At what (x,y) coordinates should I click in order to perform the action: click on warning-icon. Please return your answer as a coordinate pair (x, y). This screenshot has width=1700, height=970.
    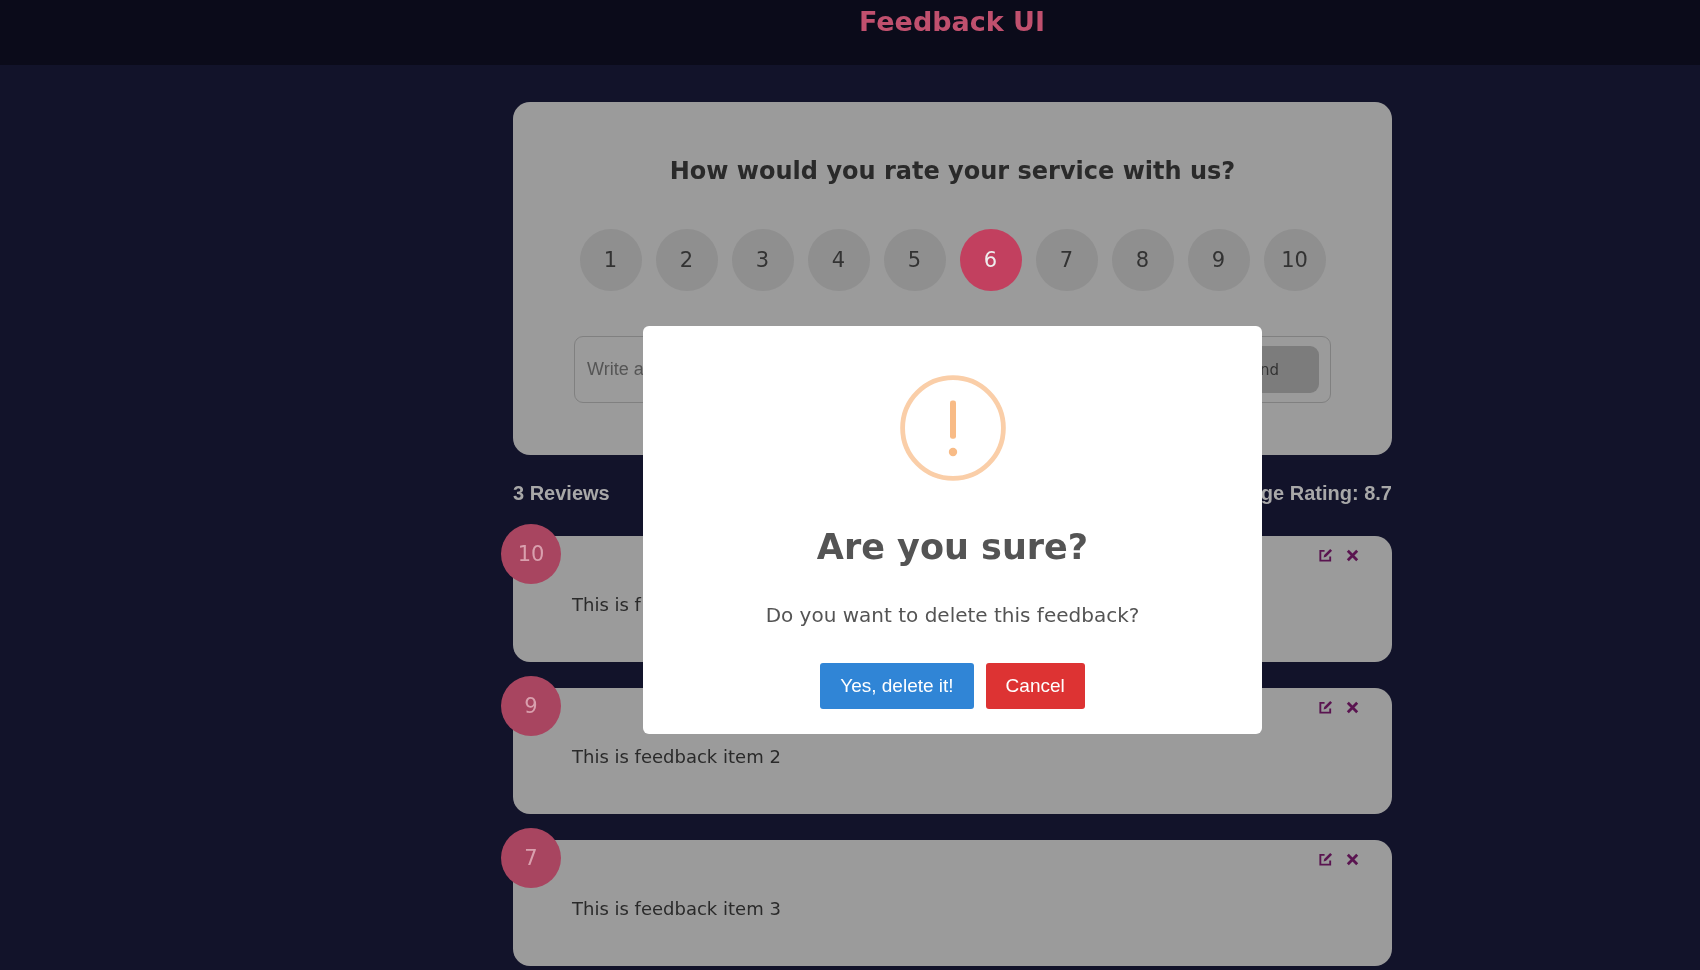
    Looking at the image, I should click on (952, 428).